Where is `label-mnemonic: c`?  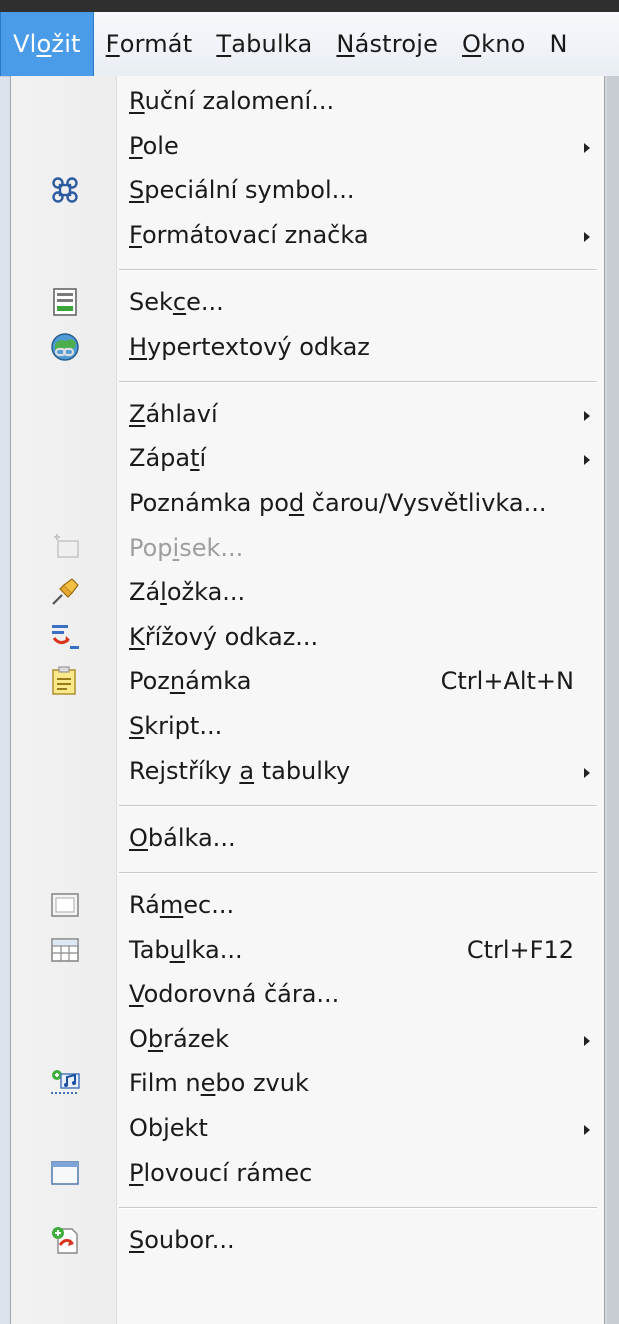 label-mnemonic: c is located at coordinates (179, 302).